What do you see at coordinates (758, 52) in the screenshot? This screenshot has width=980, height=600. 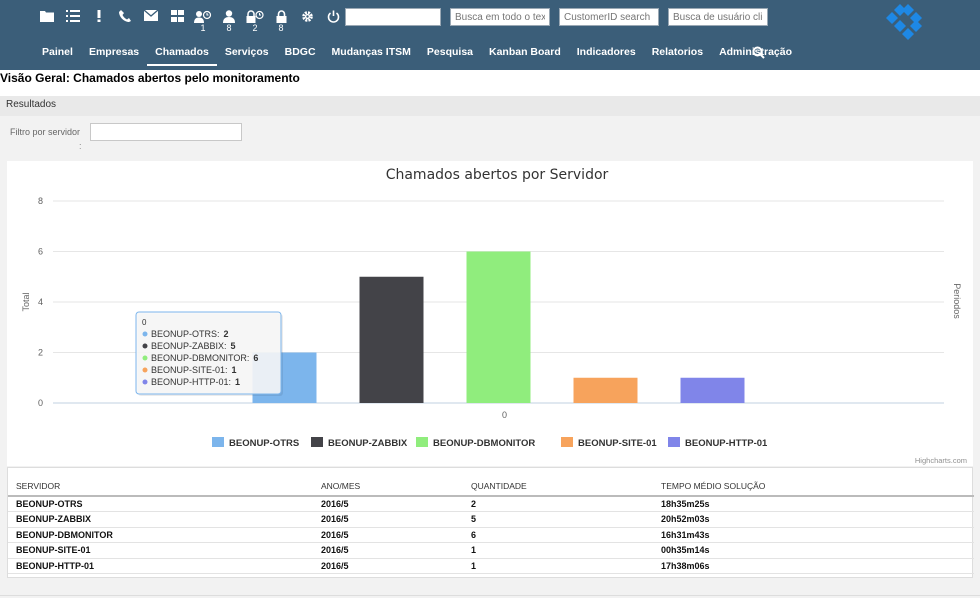 I see `search-icon` at bounding box center [758, 52].